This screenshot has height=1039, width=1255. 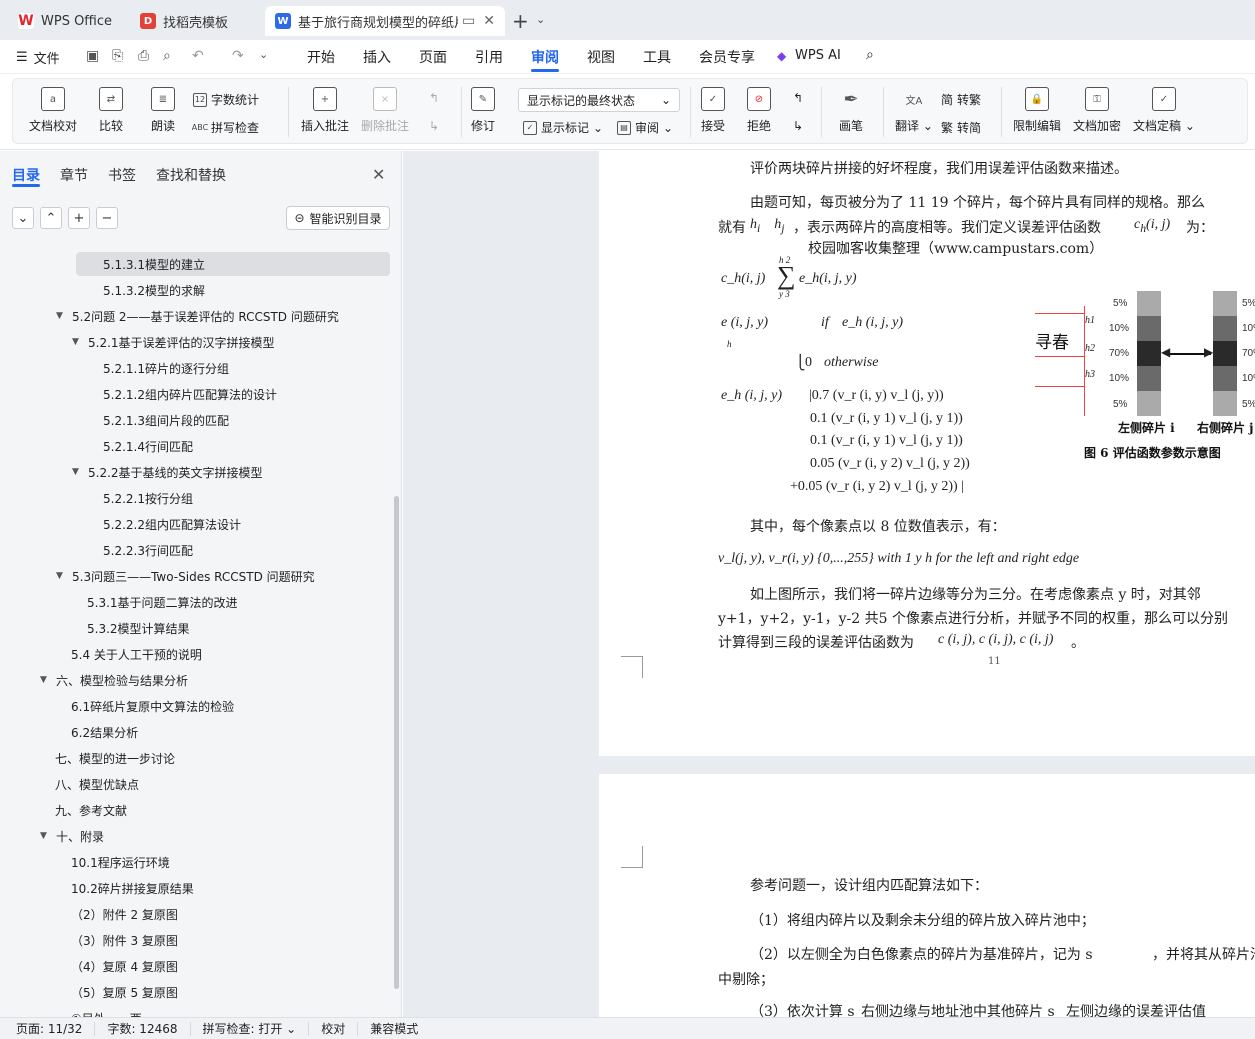 I want to click on chevron-down-icon: ⌄, so click(x=540, y=19).